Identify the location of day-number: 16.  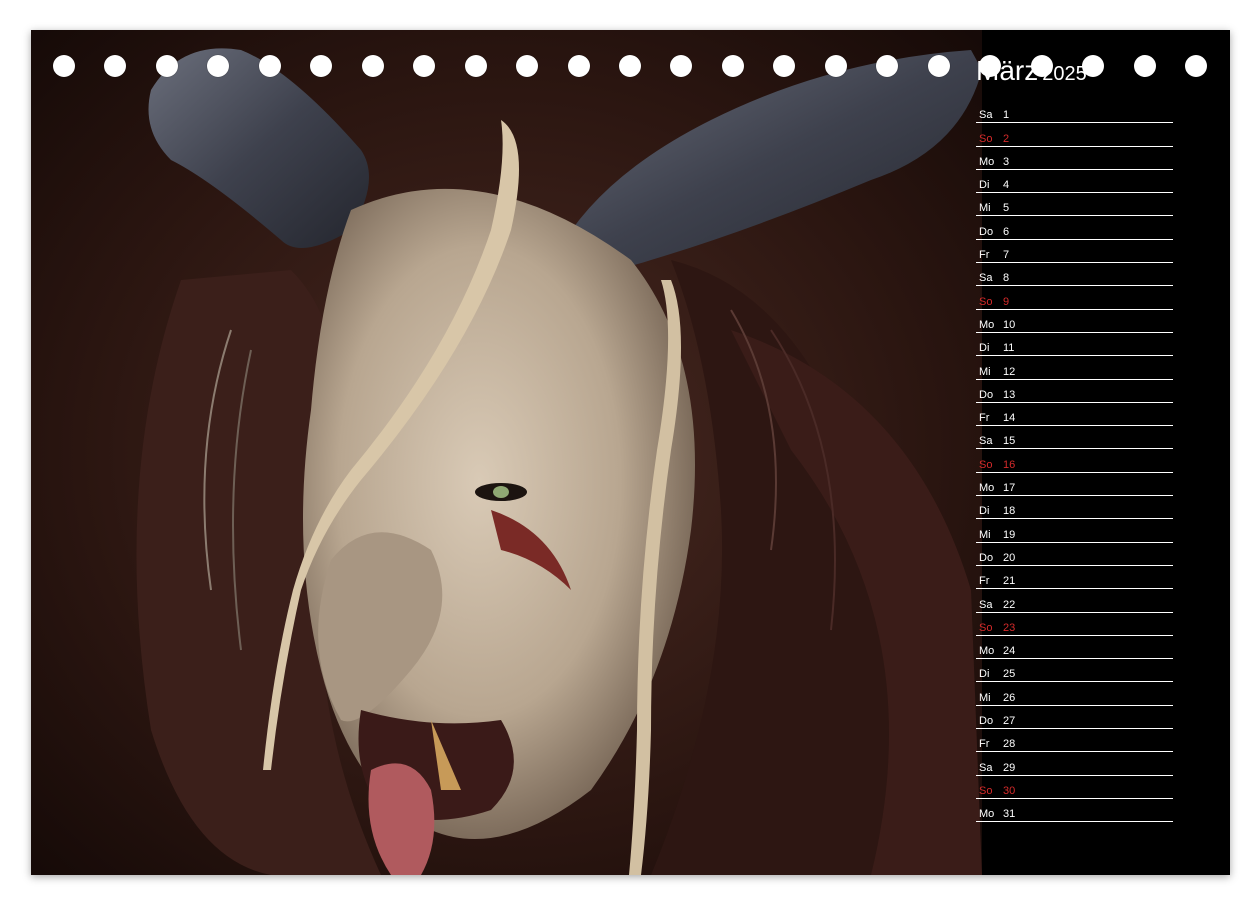
(1009, 464).